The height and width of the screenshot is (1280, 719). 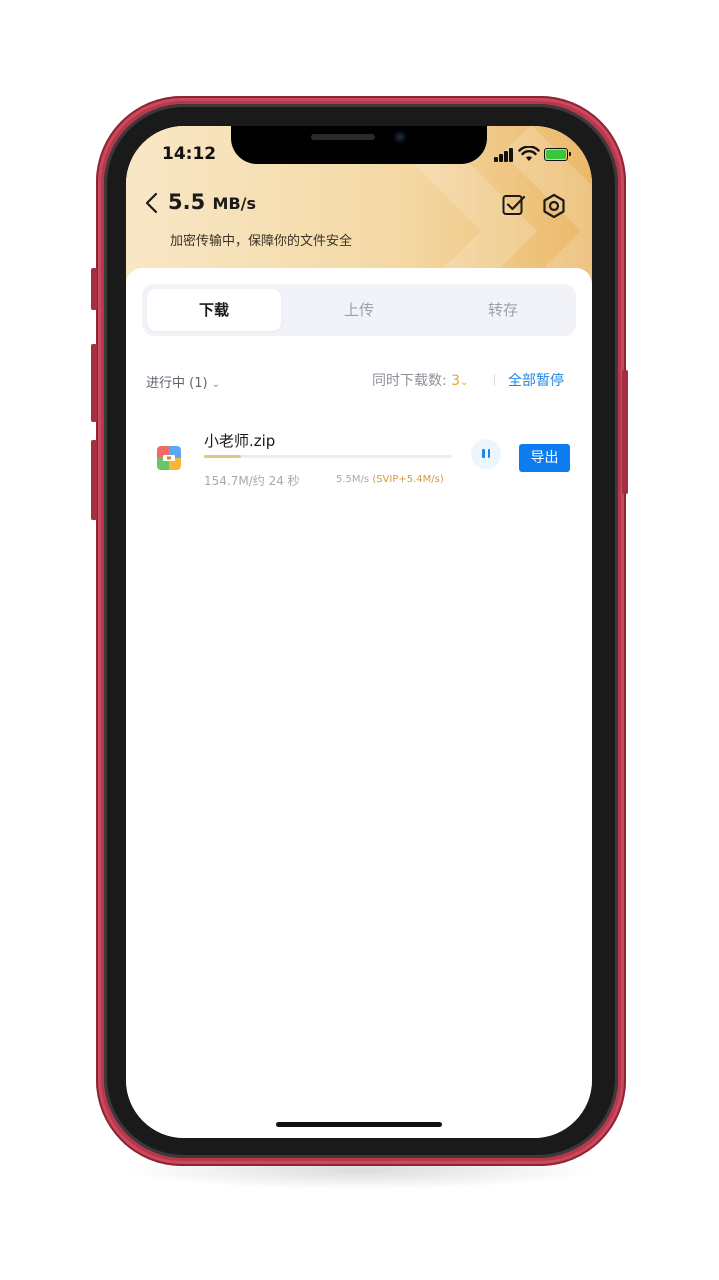 I want to click on download-rate: 5.5M/s (SVIP+5.4M/s), so click(x=390, y=479).